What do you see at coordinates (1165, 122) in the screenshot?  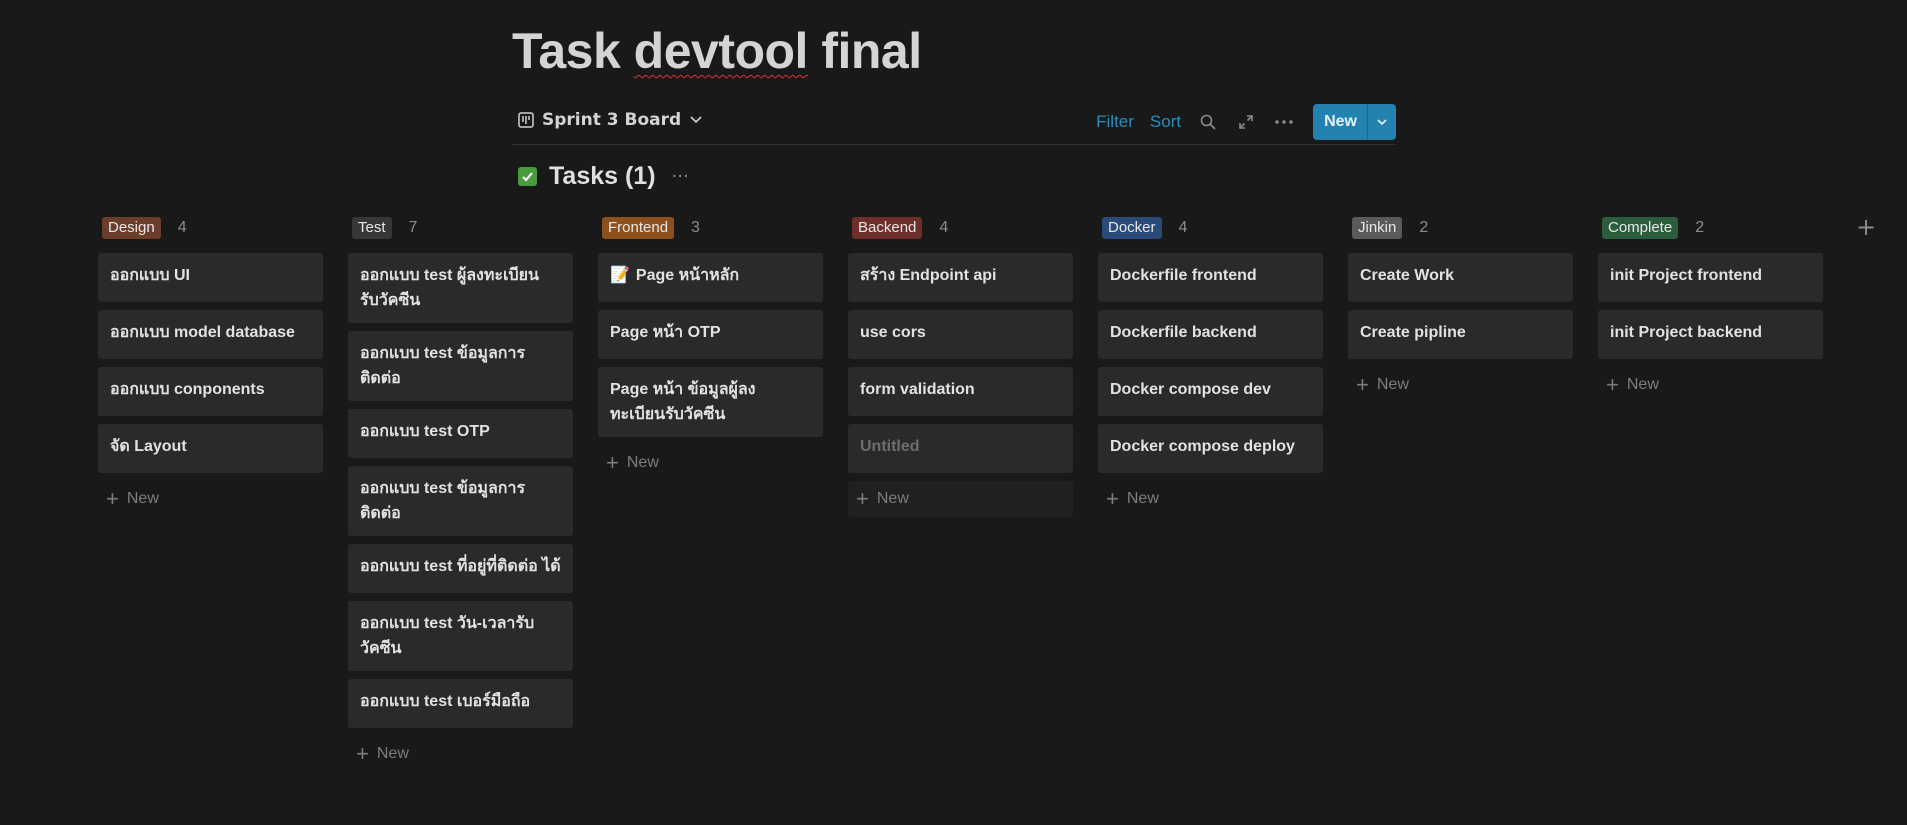 I see `sort-button: Sort` at bounding box center [1165, 122].